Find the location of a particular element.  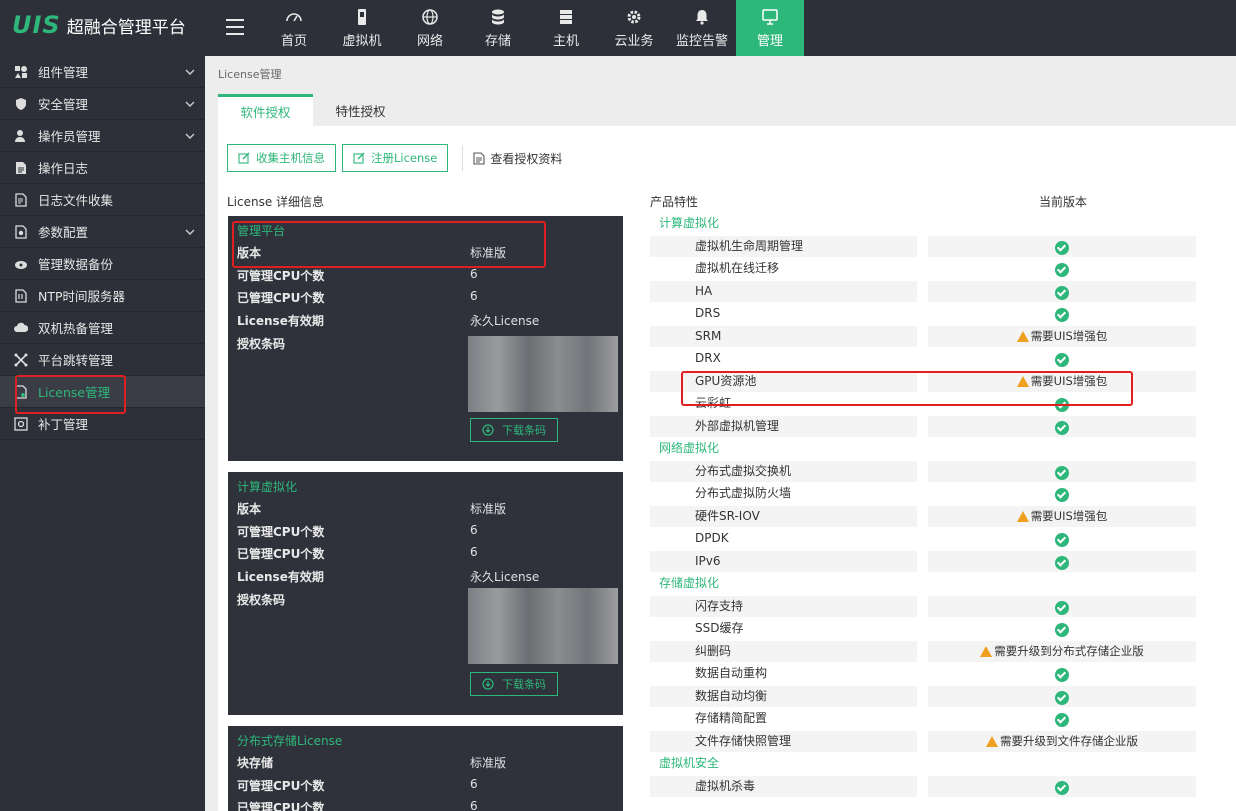

card-row: 版本 标准版 is located at coordinates (427, 510).